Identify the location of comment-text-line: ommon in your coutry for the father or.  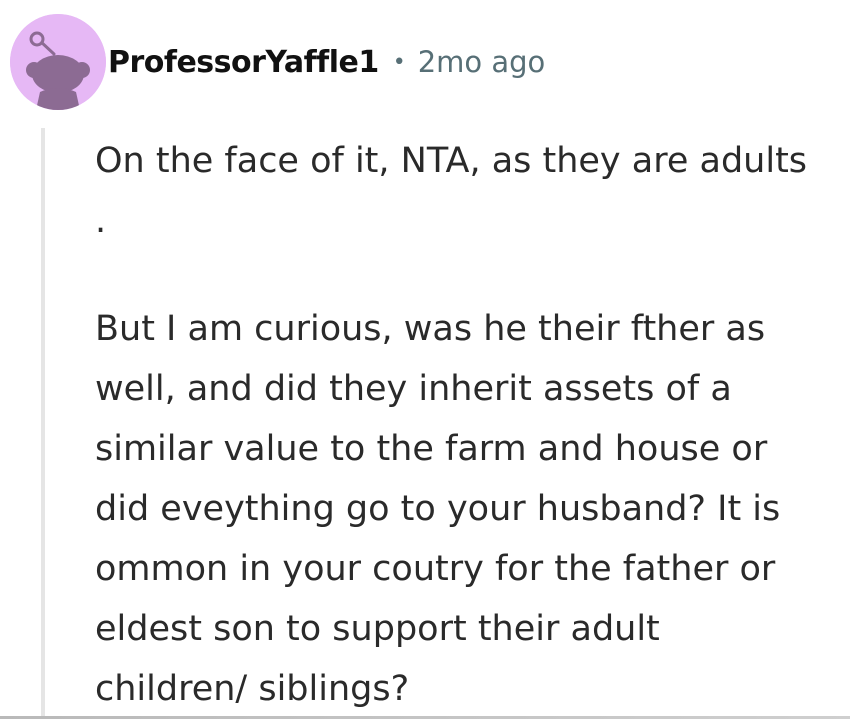
(435, 569).